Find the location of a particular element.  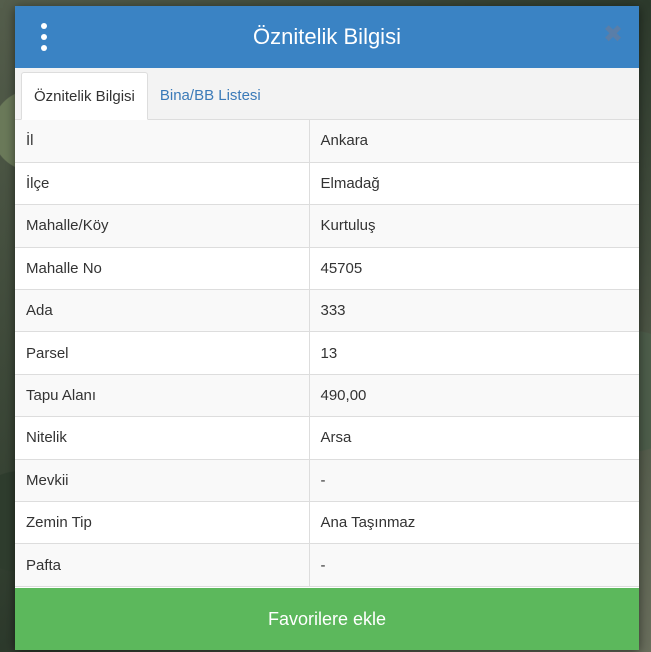

attribute-key: Zemin Tip is located at coordinates (162, 523).